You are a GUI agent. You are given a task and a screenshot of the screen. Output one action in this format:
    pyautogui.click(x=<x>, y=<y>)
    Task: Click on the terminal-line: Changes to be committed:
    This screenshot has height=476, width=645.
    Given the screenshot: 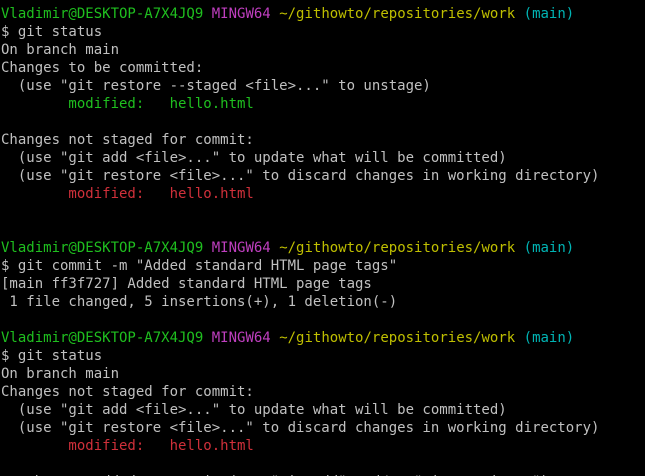 What is the action you would take?
    pyautogui.click(x=323, y=68)
    